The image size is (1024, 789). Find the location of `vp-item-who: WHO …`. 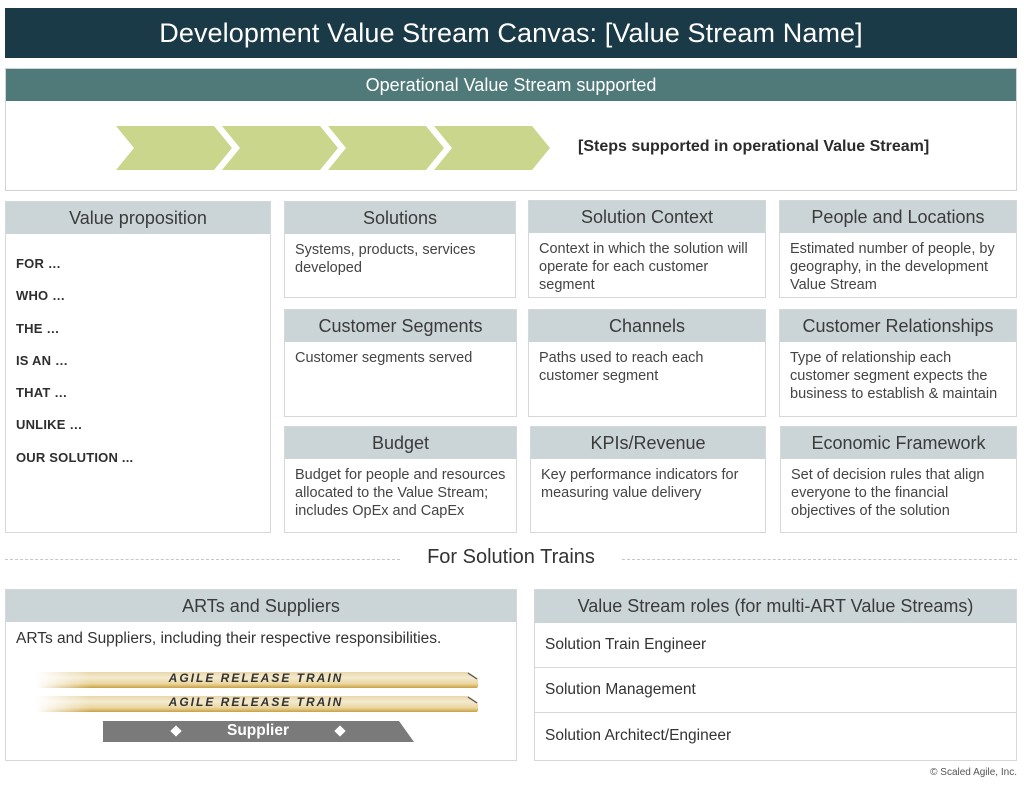

vp-item-who: WHO … is located at coordinates (41, 296).